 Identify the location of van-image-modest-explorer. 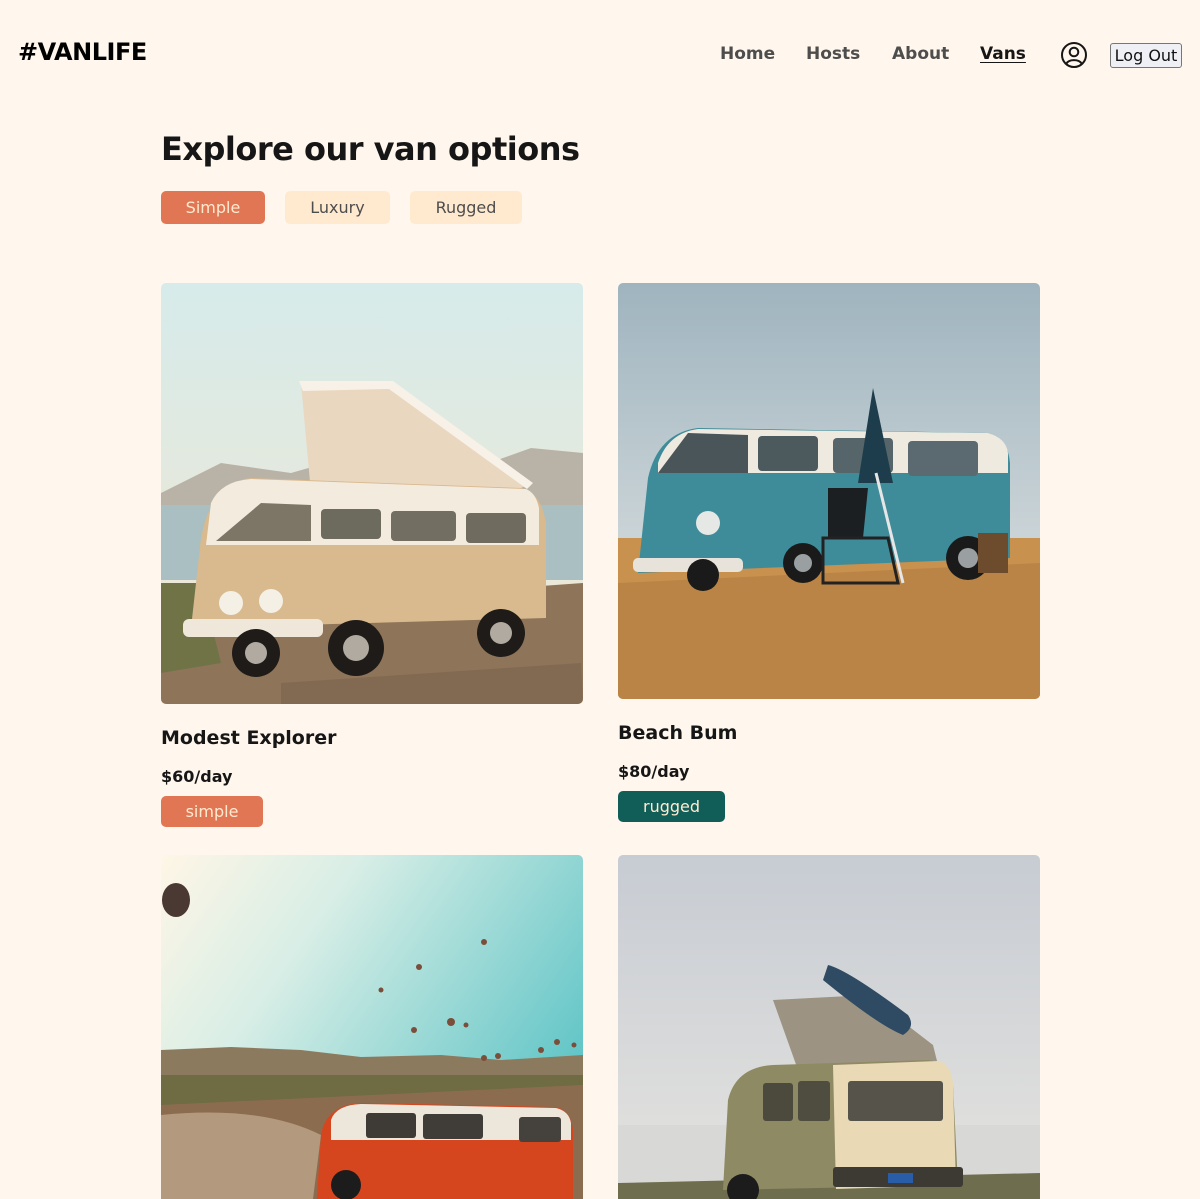
(372, 493).